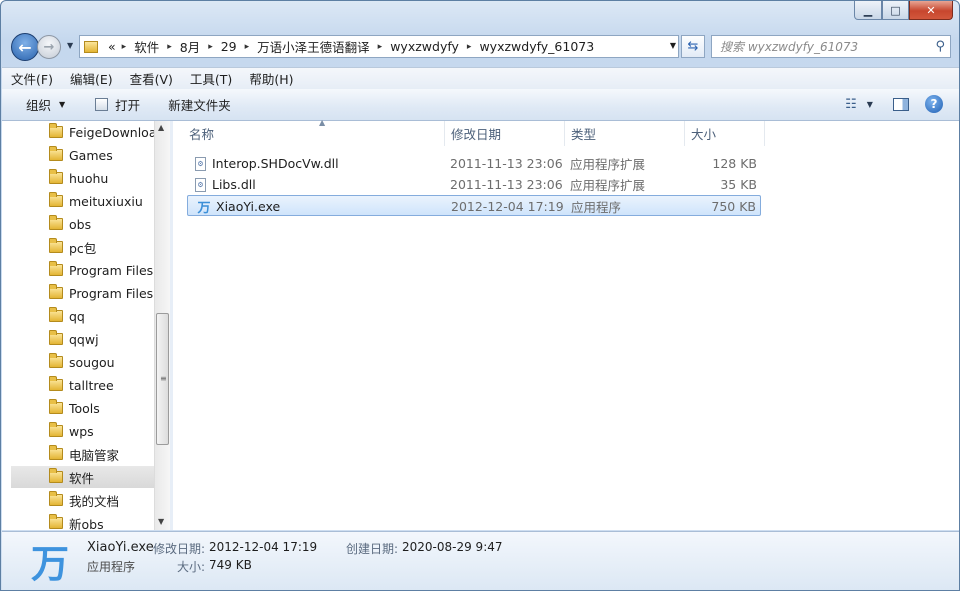 The height and width of the screenshot is (591, 960). I want to click on refresh-icon: ⇆, so click(693, 46).